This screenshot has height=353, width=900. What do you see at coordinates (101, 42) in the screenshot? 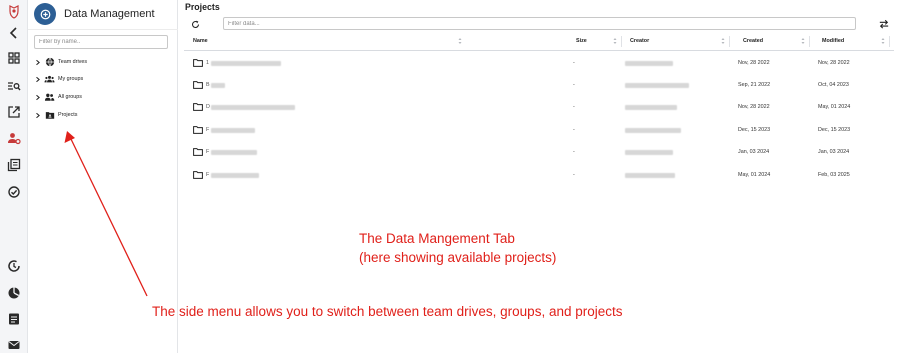
I see `filter-by-name-input` at bounding box center [101, 42].